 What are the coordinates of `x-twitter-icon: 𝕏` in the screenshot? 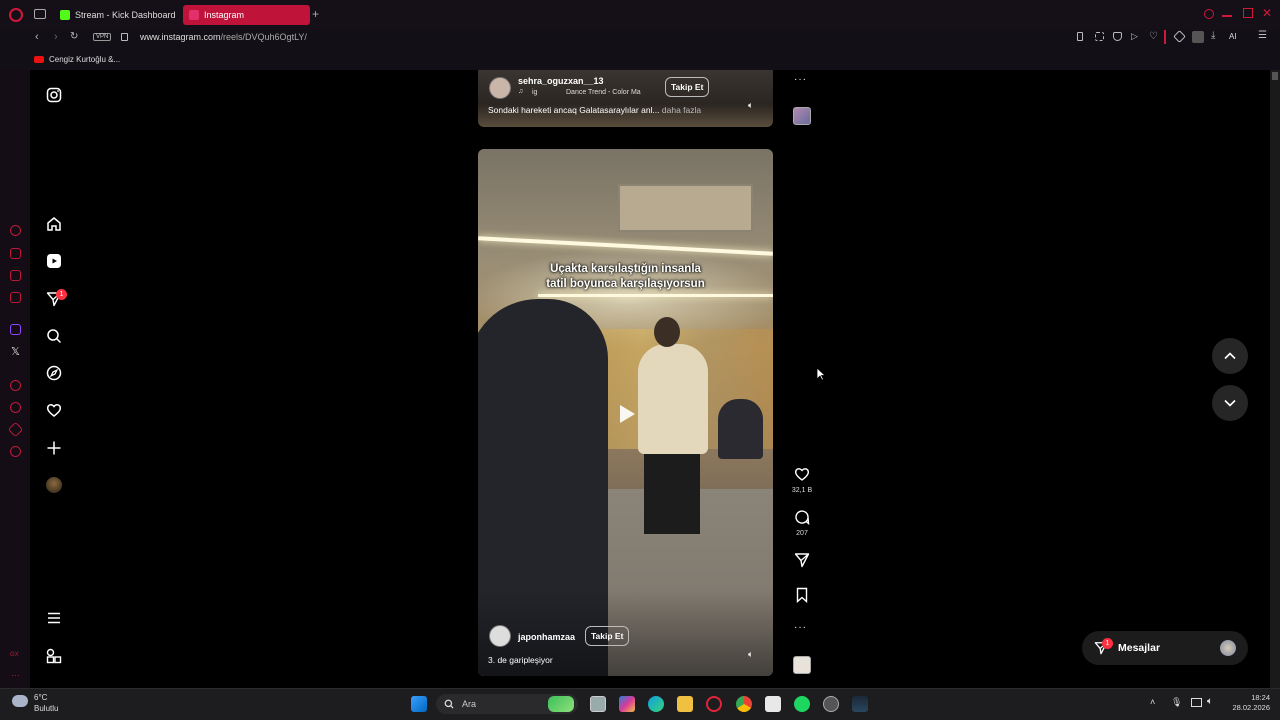 It's located at (15, 351).